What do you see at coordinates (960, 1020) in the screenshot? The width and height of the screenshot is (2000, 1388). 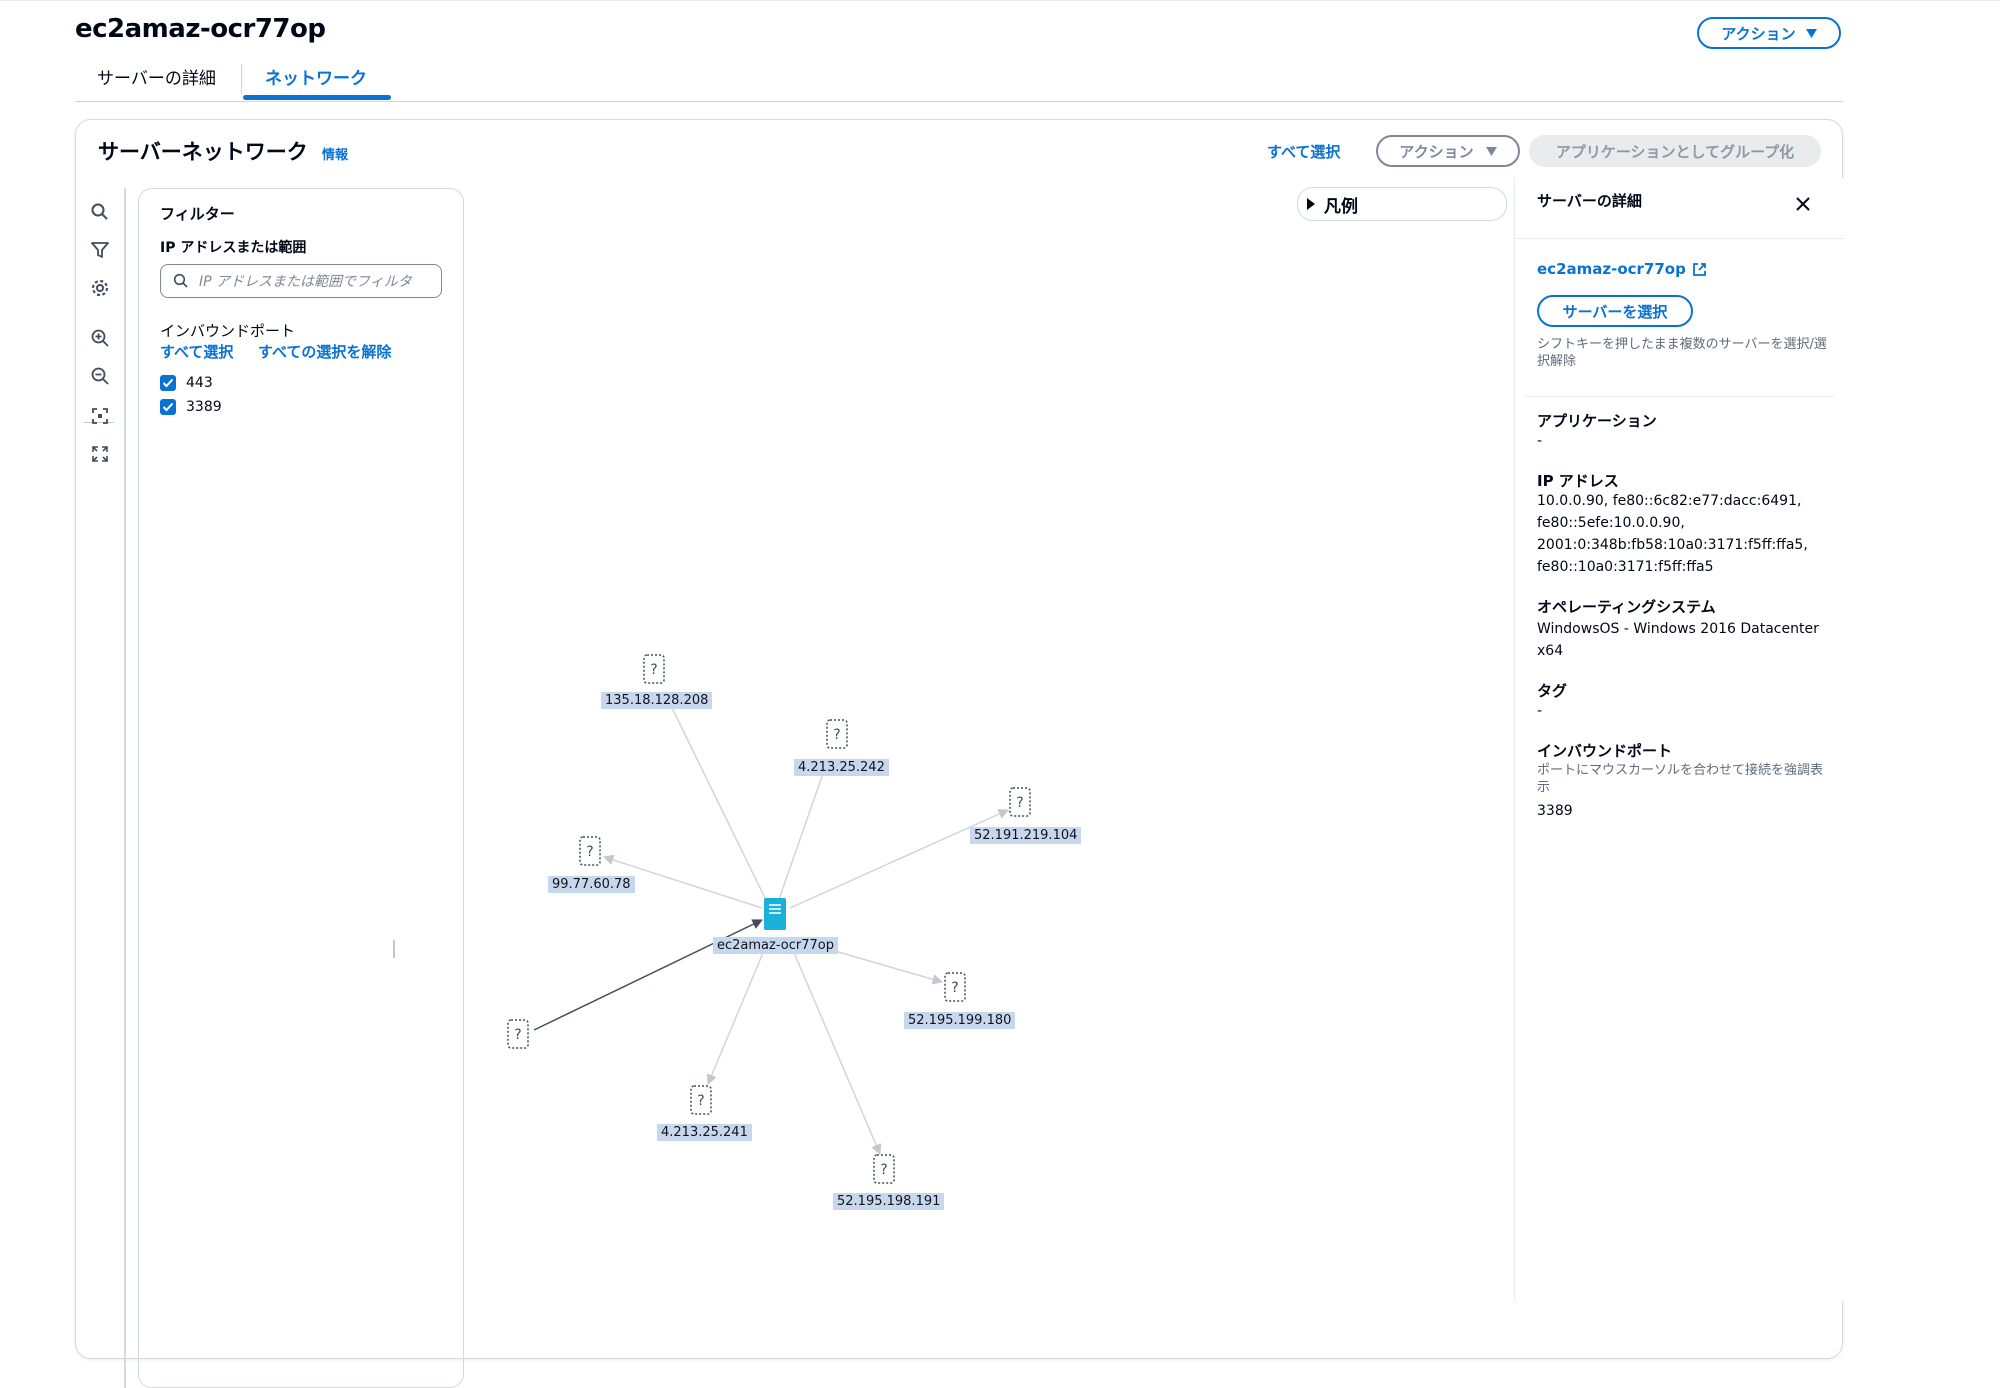 I see `node-label: 52.195.199.180` at bounding box center [960, 1020].